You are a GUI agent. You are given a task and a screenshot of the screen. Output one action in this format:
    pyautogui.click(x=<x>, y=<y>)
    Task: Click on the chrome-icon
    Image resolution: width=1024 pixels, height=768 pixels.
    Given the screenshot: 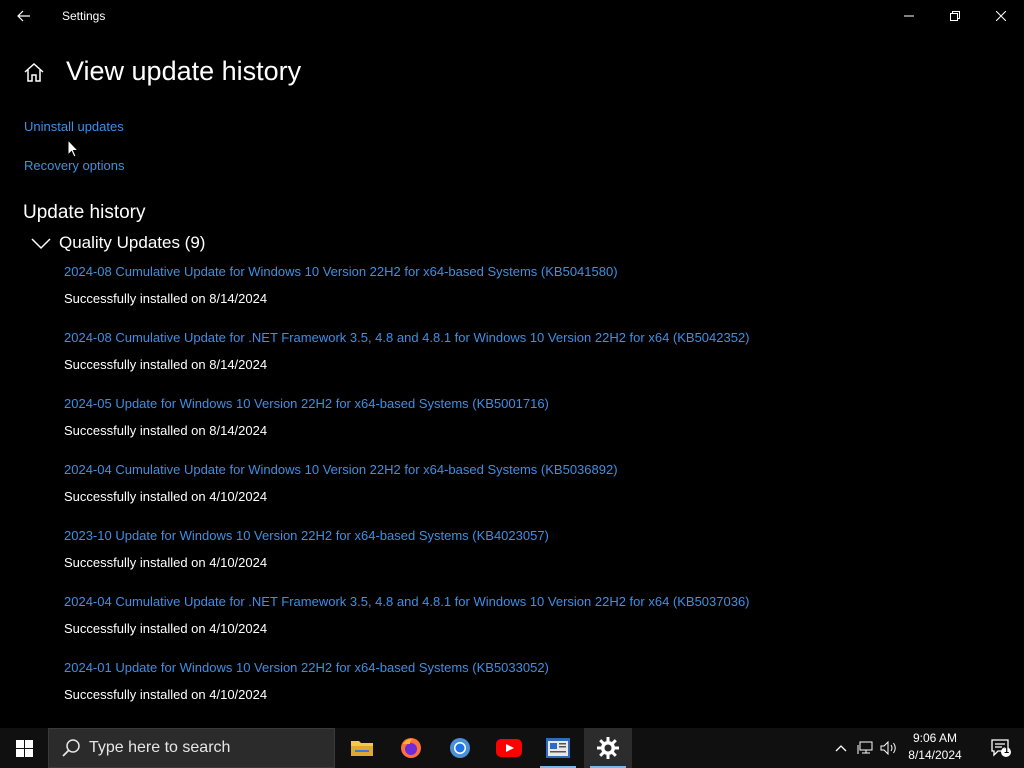 What is the action you would take?
    pyautogui.click(x=460, y=748)
    